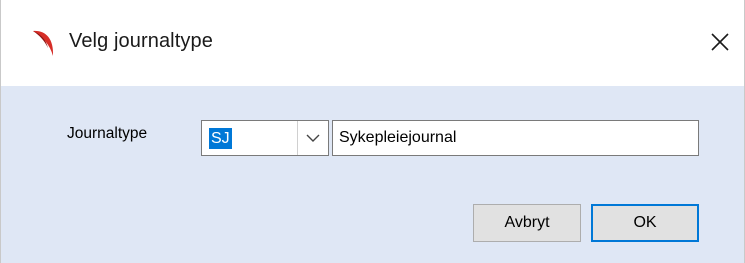 The image size is (745, 263). What do you see at coordinates (515, 138) in the screenshot?
I see `journaltype-description-field: Sykepleiejournal` at bounding box center [515, 138].